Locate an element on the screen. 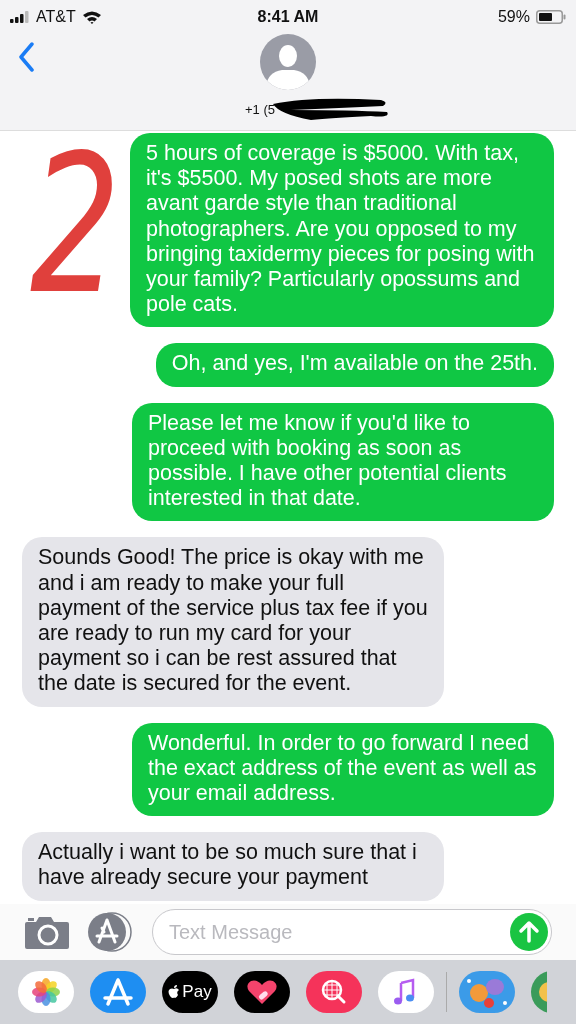  heart-app-icon is located at coordinates (262, 992).